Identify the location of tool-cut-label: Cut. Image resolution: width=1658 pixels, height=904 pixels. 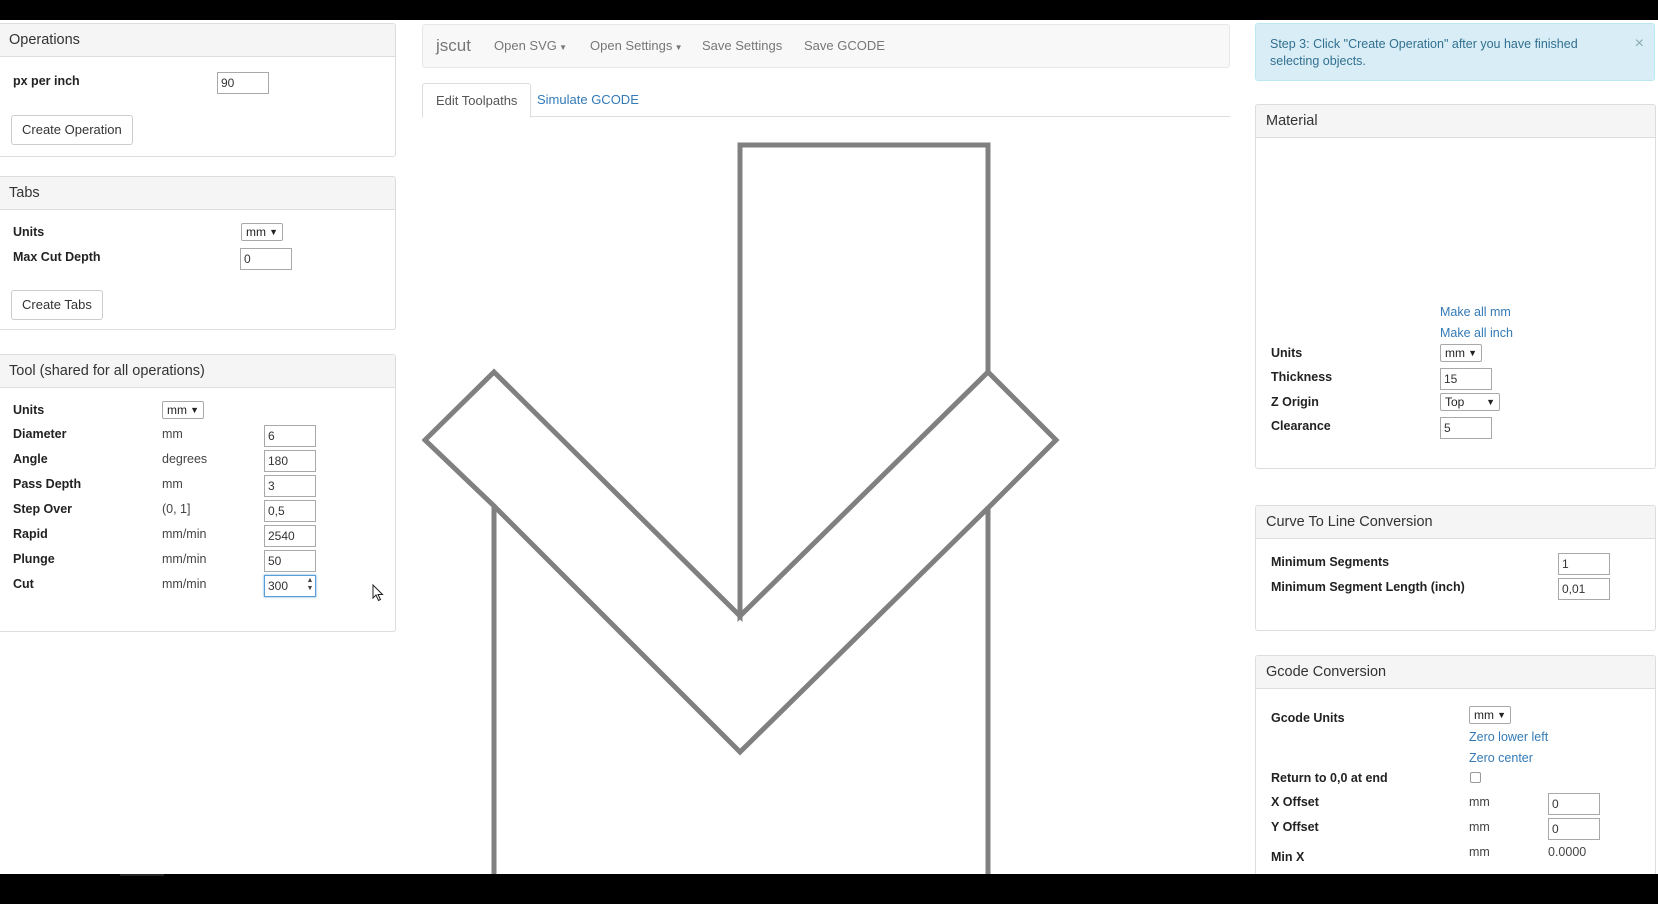
(23, 584).